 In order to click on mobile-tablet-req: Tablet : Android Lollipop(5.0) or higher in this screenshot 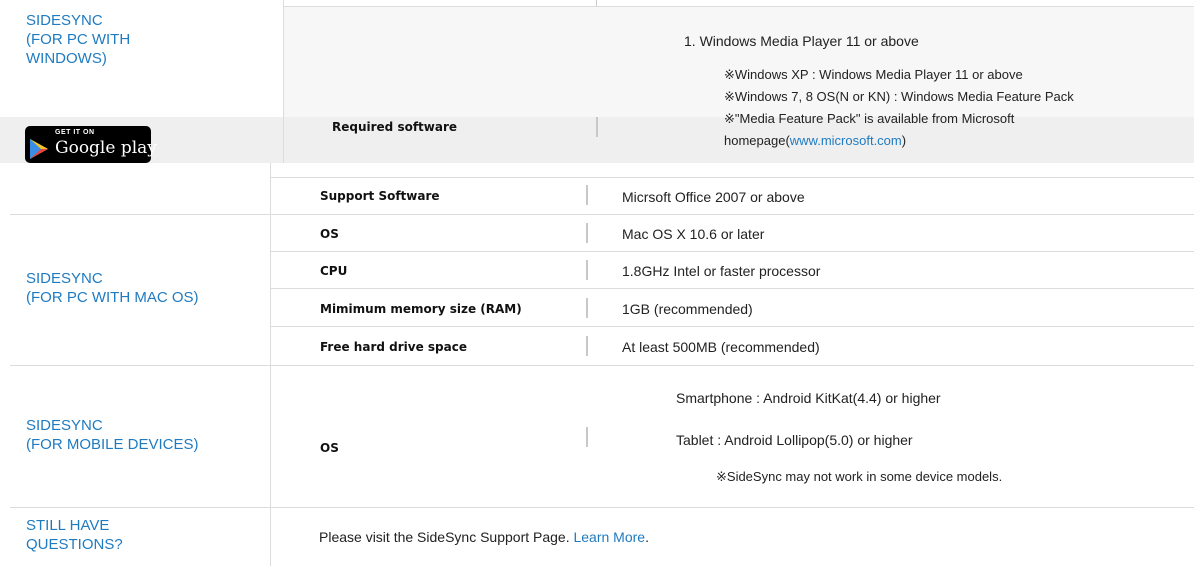, I will do `click(794, 440)`.